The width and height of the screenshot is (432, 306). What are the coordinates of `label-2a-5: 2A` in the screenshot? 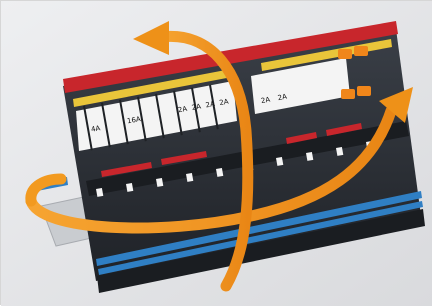 It's located at (265, 101).